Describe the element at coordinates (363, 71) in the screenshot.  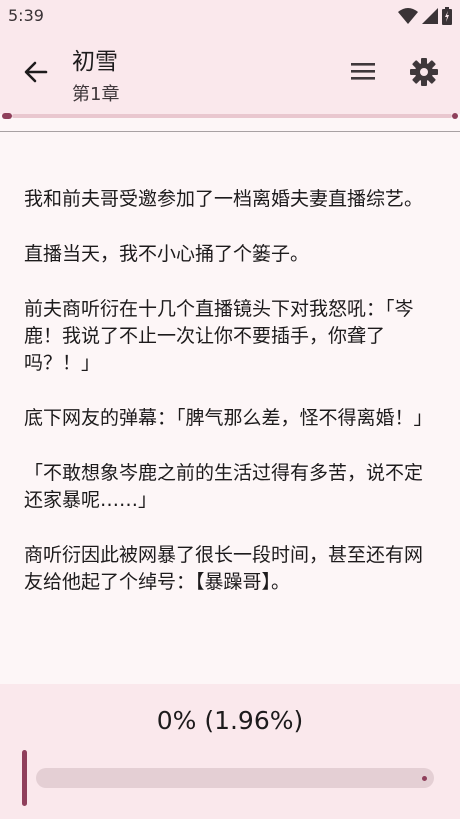
I see `menu-icon` at that location.